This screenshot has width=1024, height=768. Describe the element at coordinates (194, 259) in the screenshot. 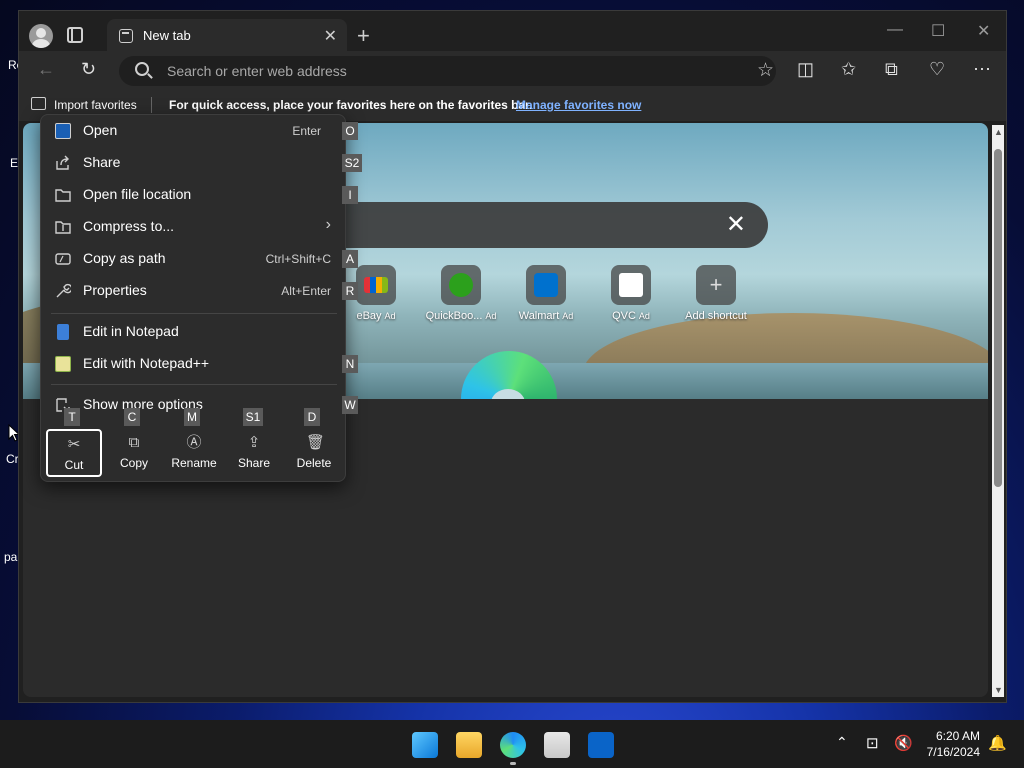

I see `menu-item-copy-as-path: Copy as path Ctrl+Shift+C` at that location.